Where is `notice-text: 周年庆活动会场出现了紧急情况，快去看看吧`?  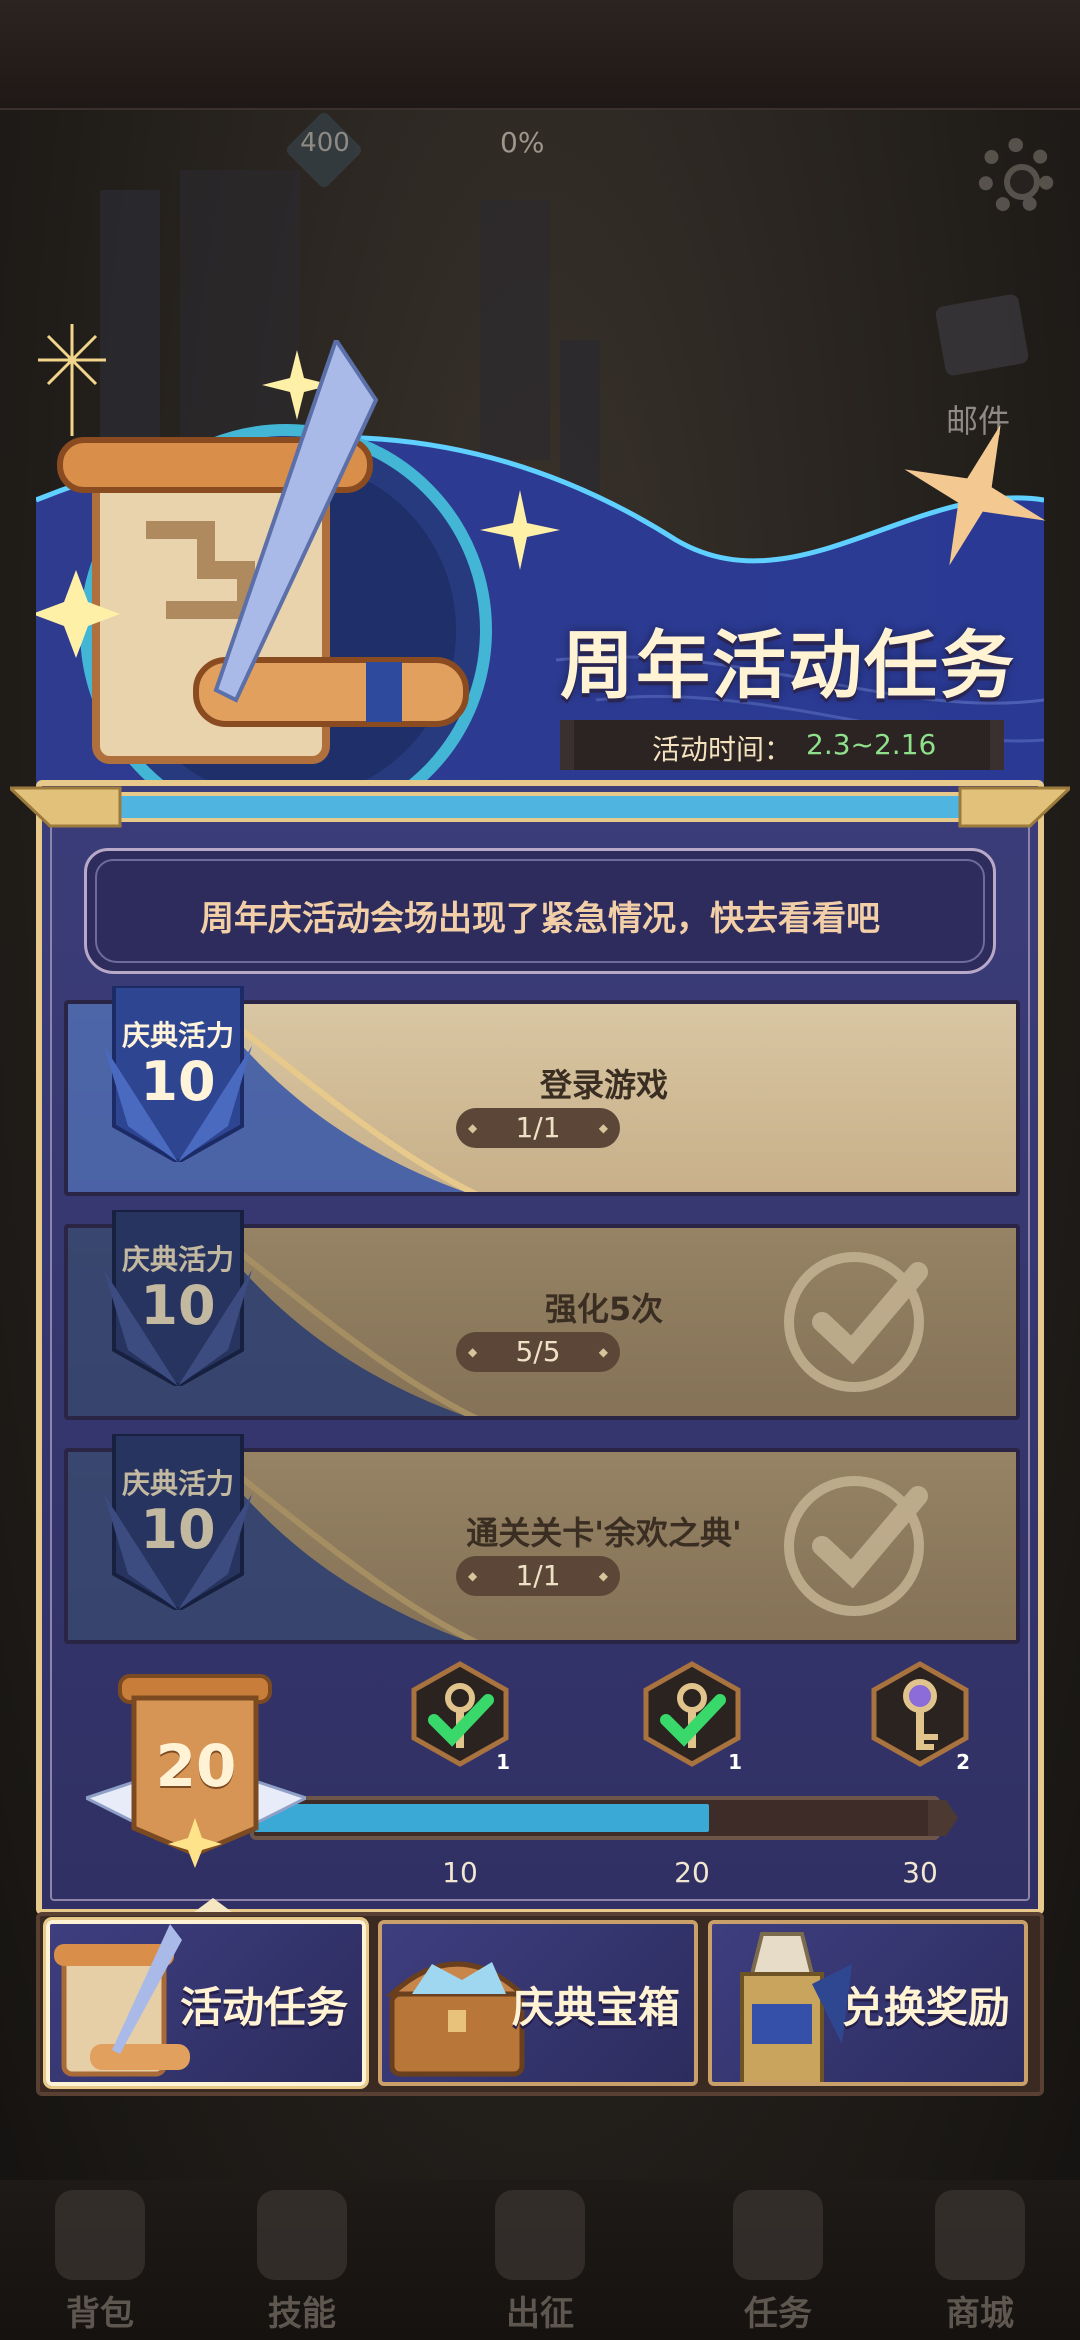 notice-text: 周年庆活动会场出现了紧急情况，快去看看吧 is located at coordinates (540, 919).